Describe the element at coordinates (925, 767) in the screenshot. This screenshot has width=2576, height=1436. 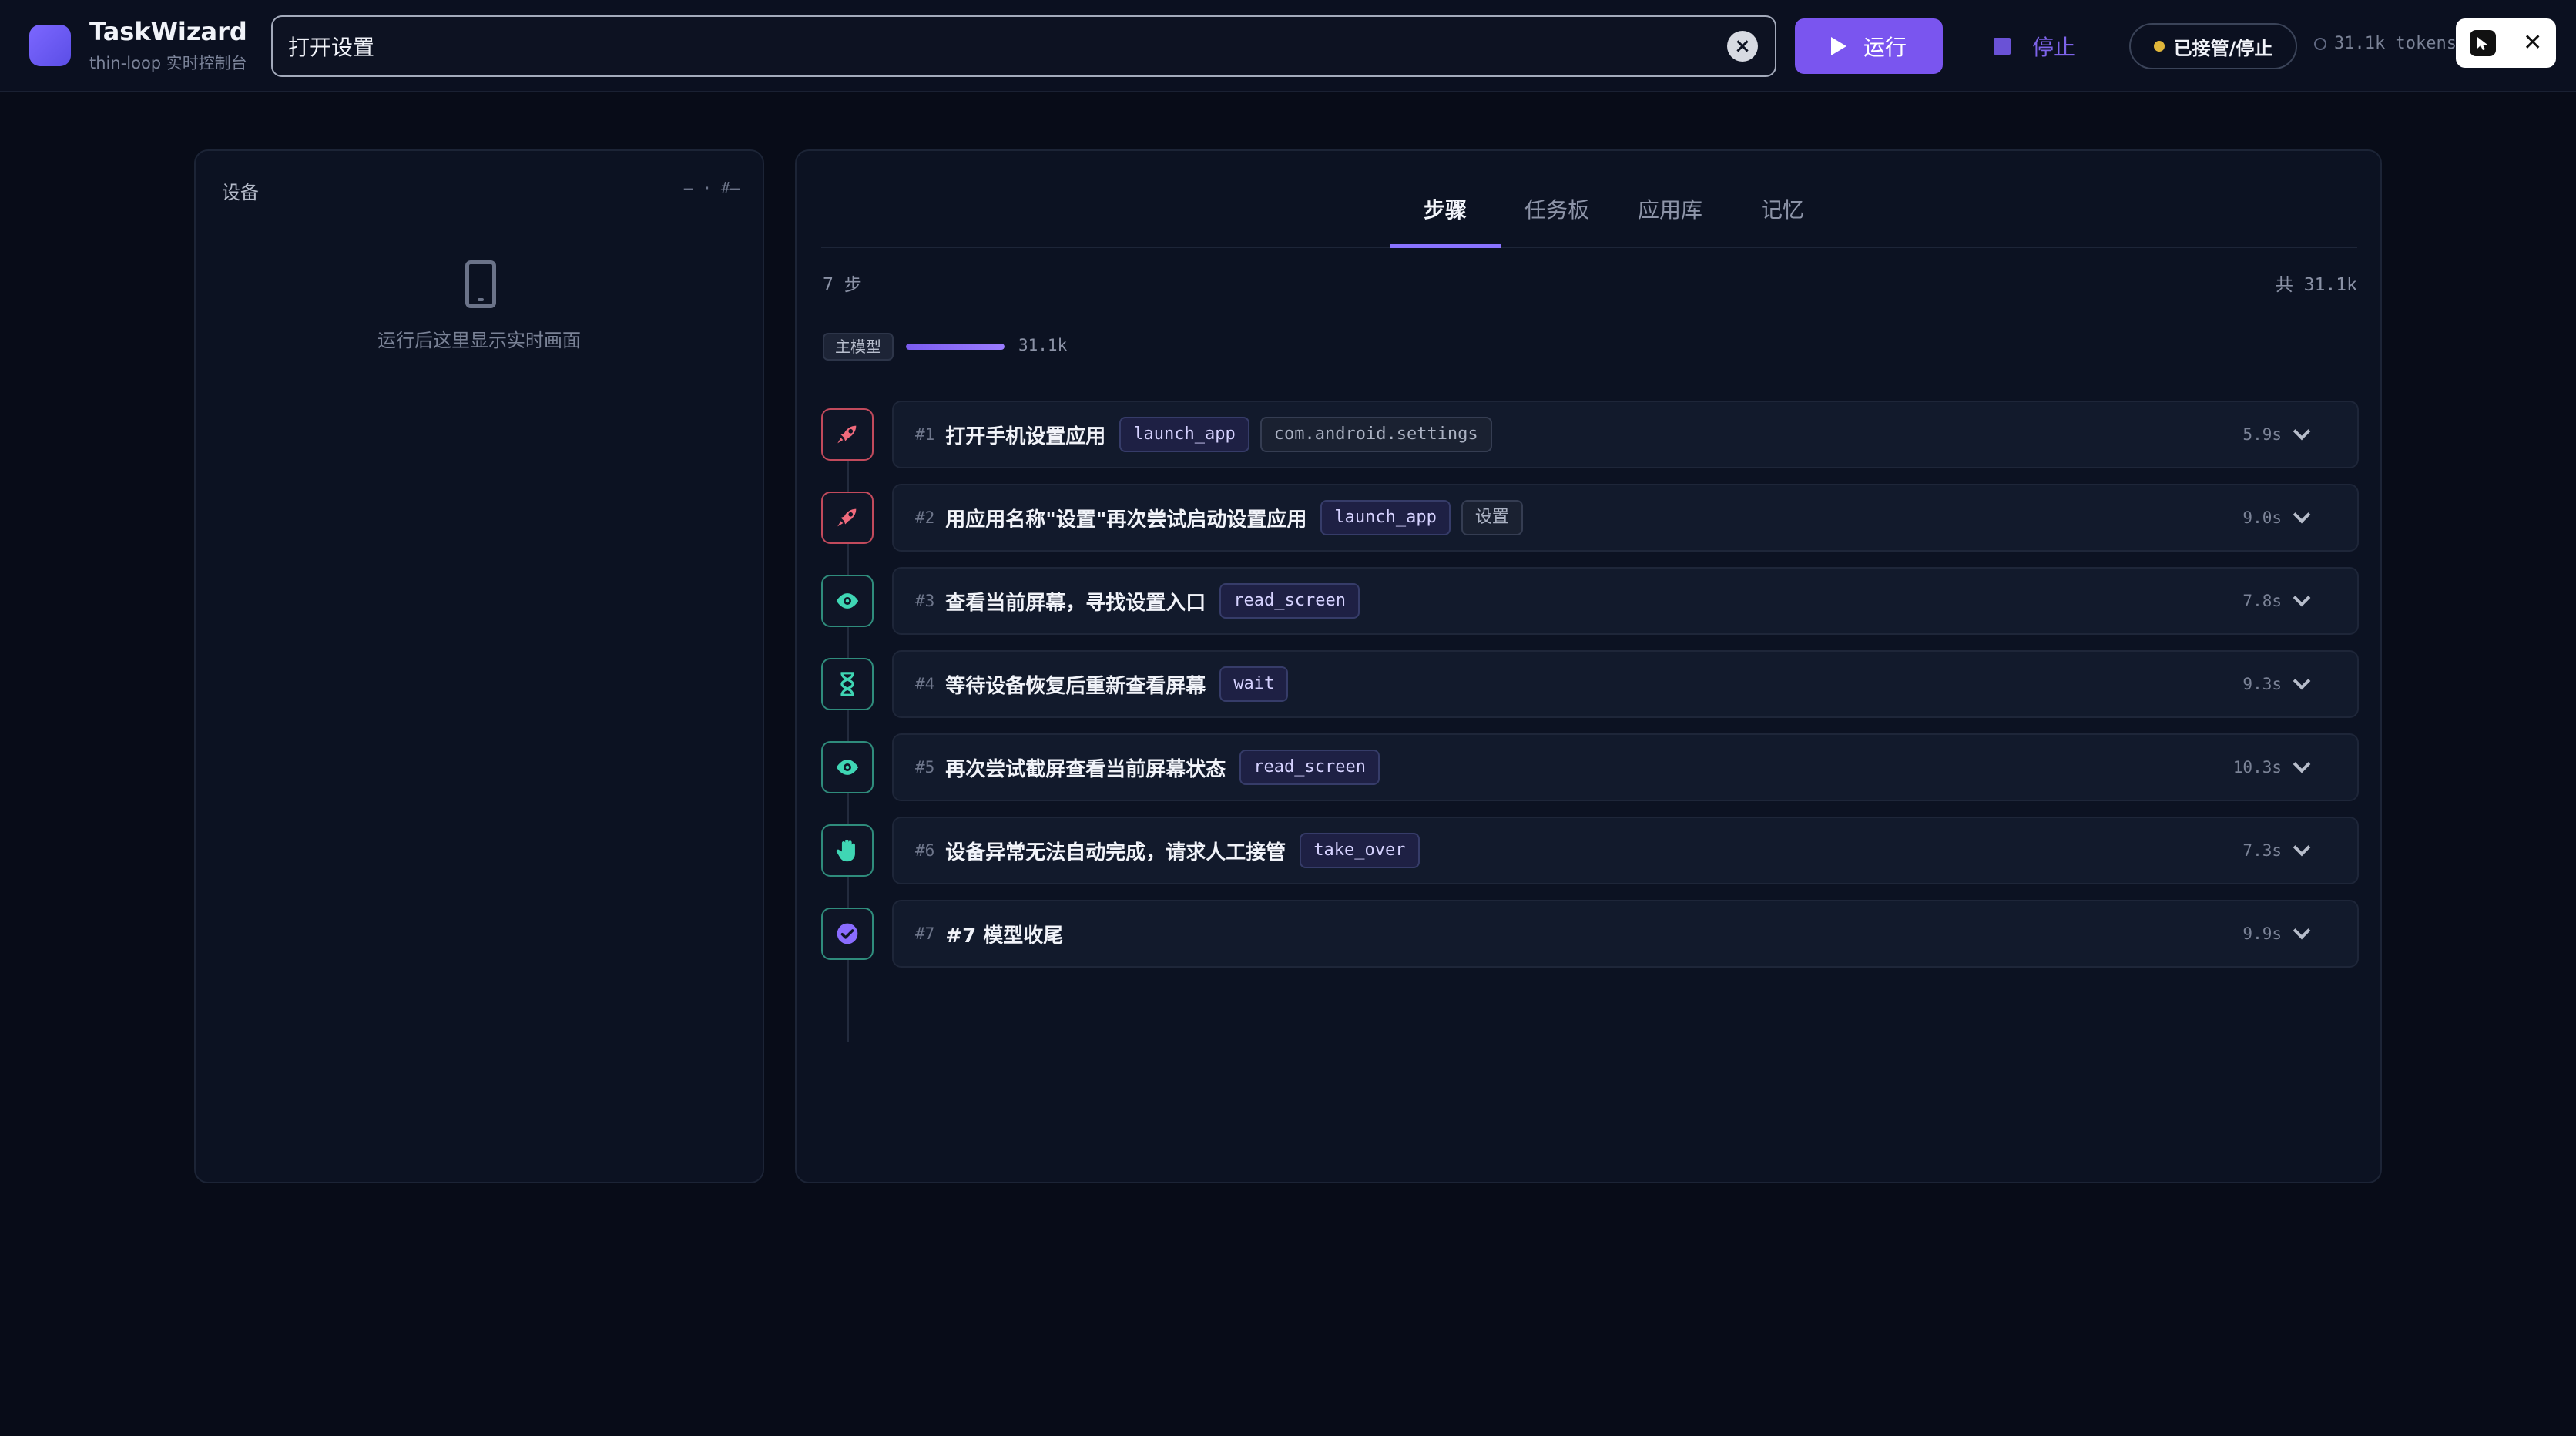
I see `step-number: #5` at that location.